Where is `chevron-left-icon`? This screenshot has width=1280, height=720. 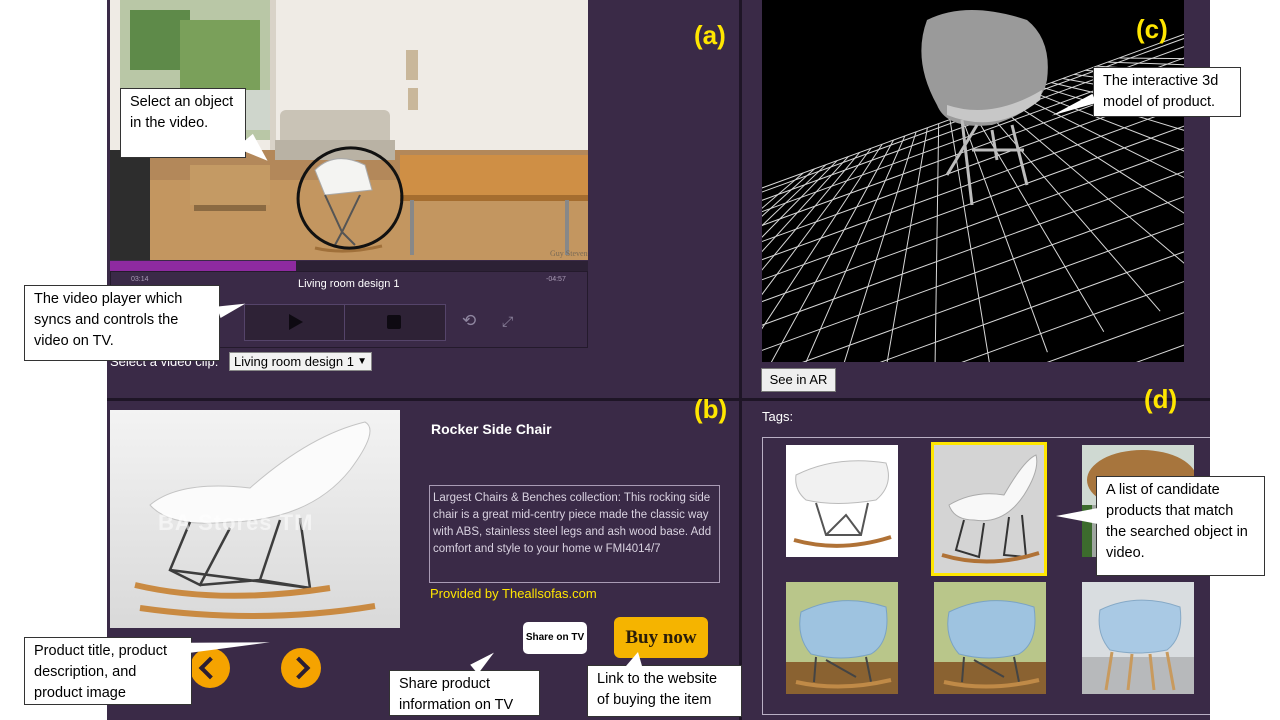 chevron-left-icon is located at coordinates (210, 668).